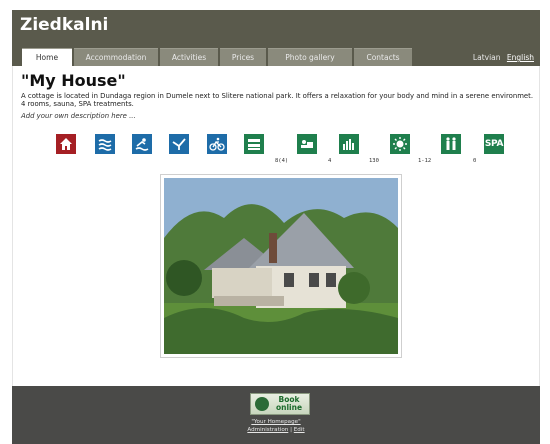 The width and height of the screenshot is (550, 444). I want to click on page-title: "My House", so click(73, 80).